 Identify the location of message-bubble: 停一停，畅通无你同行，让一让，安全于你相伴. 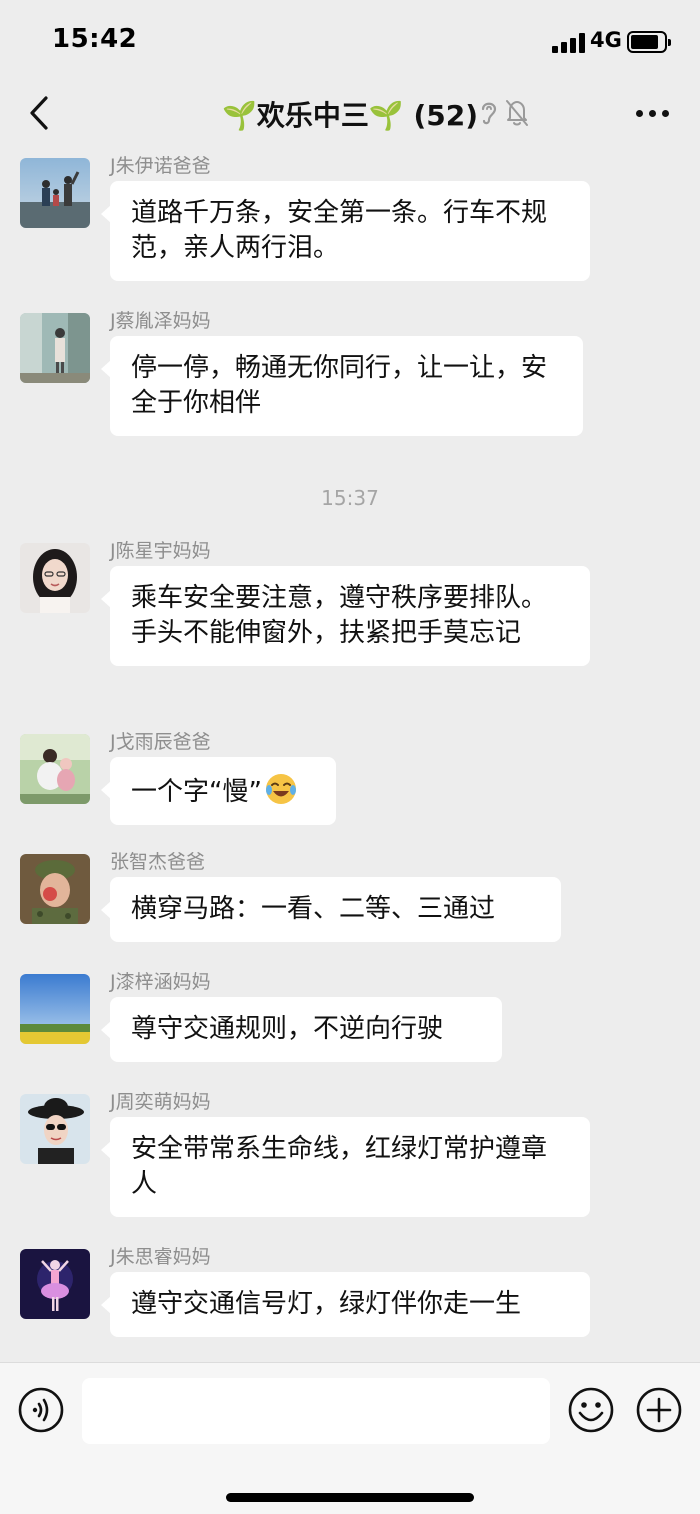
(342, 386).